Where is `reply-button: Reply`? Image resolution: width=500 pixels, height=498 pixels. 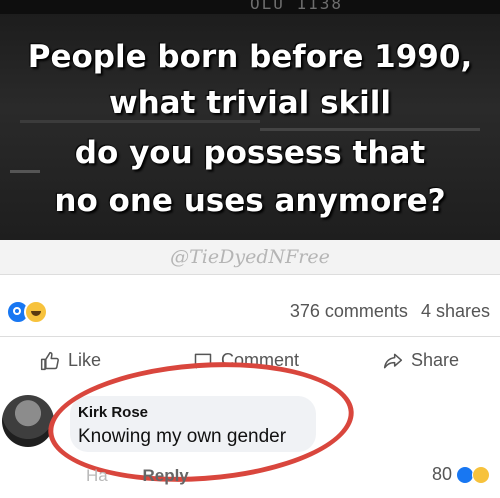
reply-button: Reply is located at coordinates (165, 475).